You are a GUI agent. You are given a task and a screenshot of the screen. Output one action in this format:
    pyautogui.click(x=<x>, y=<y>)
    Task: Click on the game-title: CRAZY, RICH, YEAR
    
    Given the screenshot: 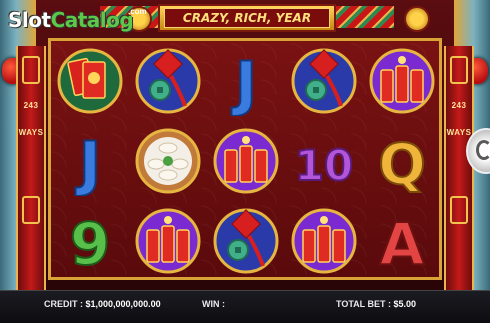 What is the action you would take?
    pyautogui.click(x=247, y=18)
    